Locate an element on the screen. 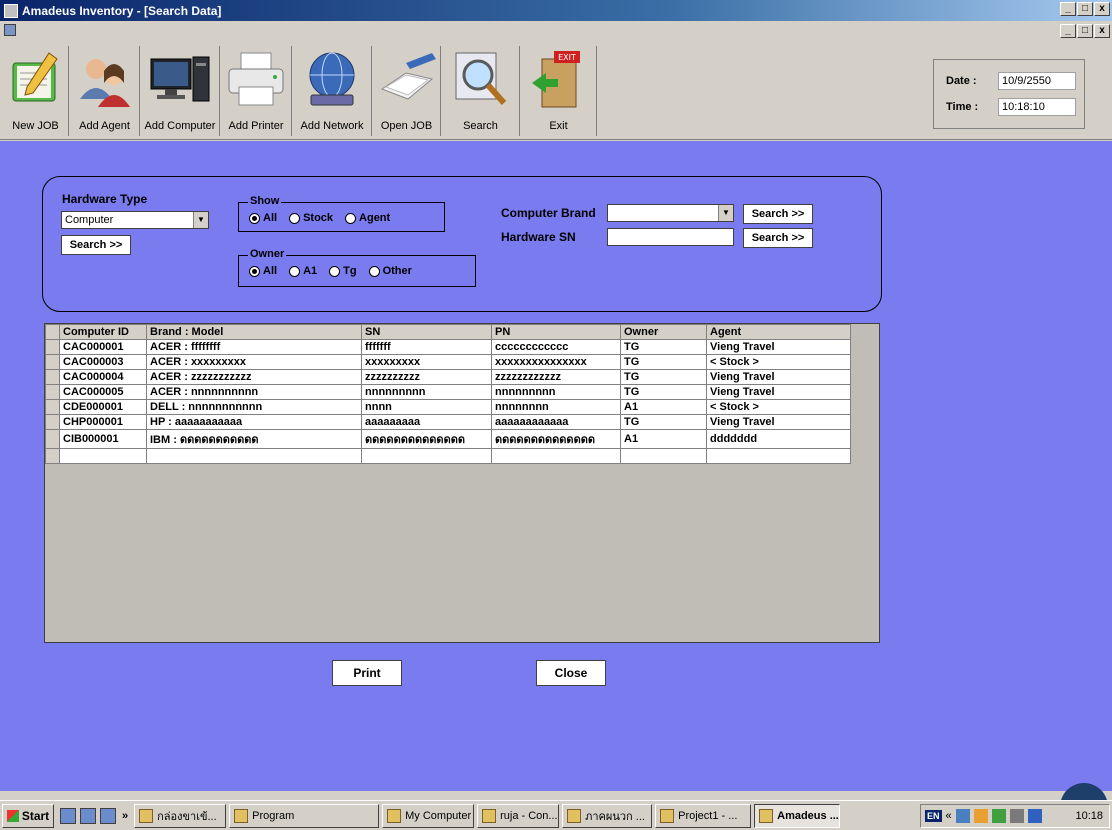  table-row-empty is located at coordinates (448, 456).